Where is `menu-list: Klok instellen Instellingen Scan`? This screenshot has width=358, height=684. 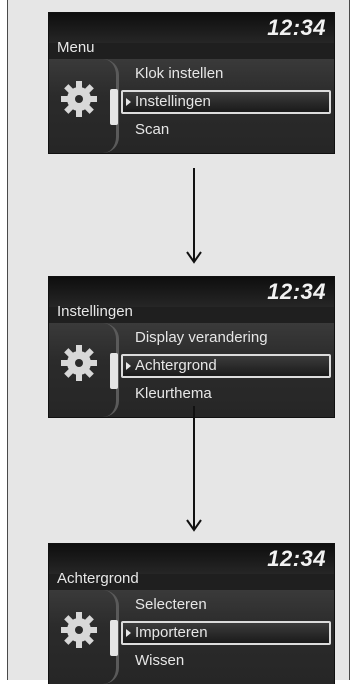
menu-list: Klok instellen Instellingen Scan is located at coordinates (191, 106).